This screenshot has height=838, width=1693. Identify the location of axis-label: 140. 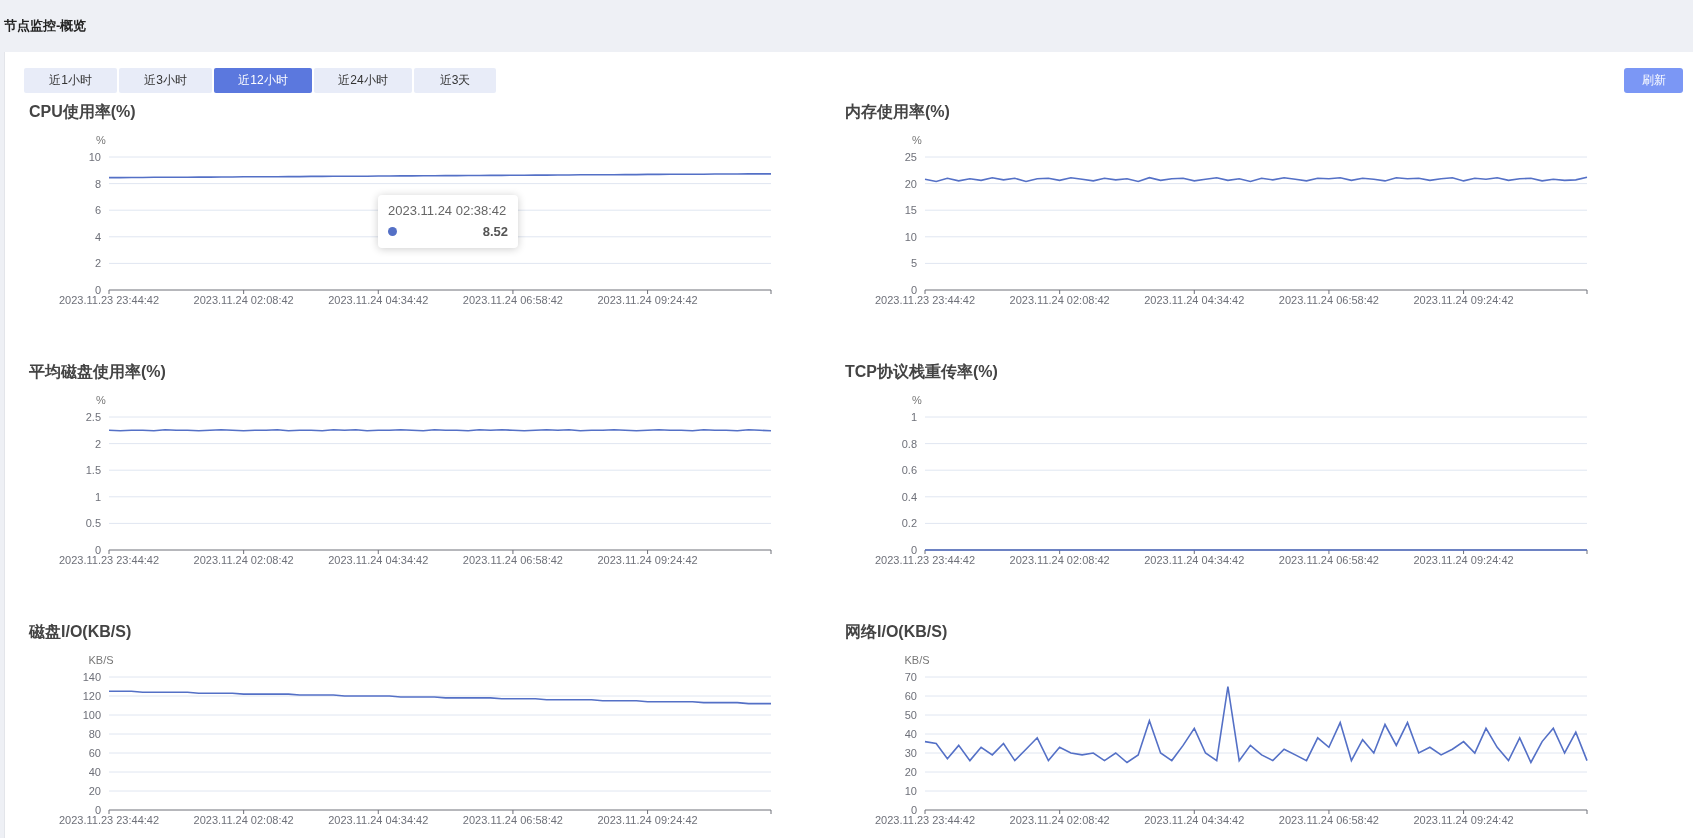
(91, 677).